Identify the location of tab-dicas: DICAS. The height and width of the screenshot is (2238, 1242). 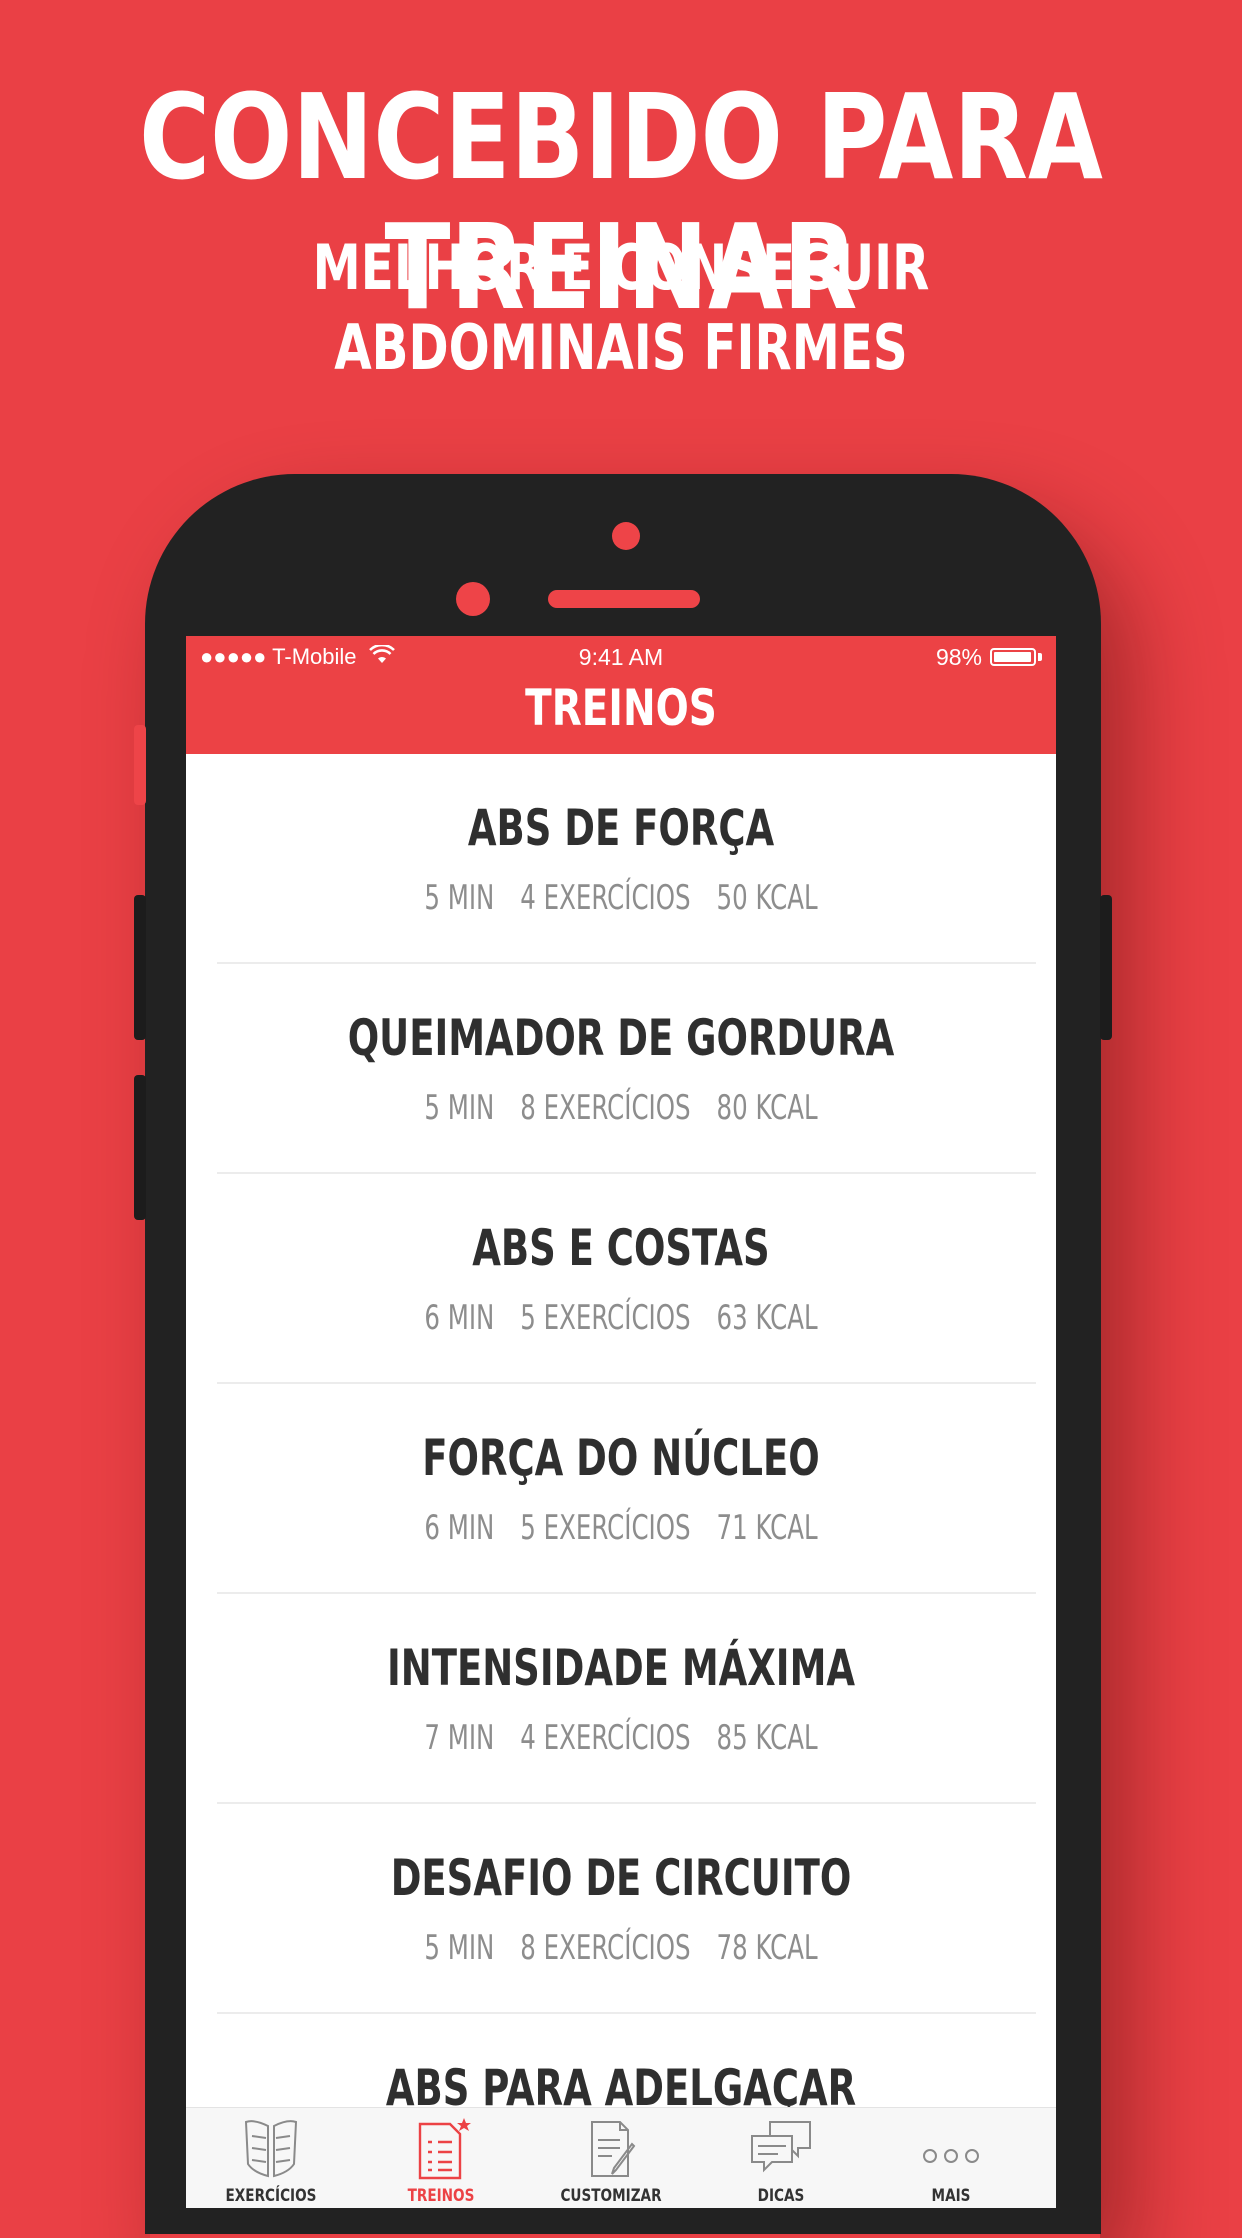
(781, 2158).